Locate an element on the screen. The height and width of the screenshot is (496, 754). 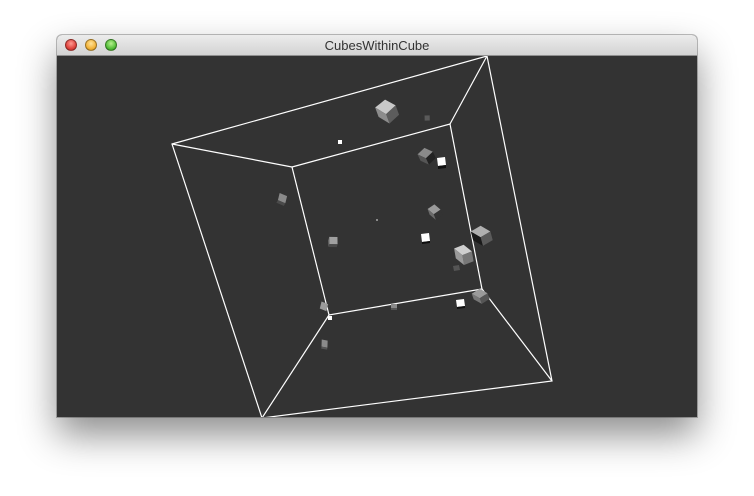
title-bar: CubesWithinCube is located at coordinates (377, 45).